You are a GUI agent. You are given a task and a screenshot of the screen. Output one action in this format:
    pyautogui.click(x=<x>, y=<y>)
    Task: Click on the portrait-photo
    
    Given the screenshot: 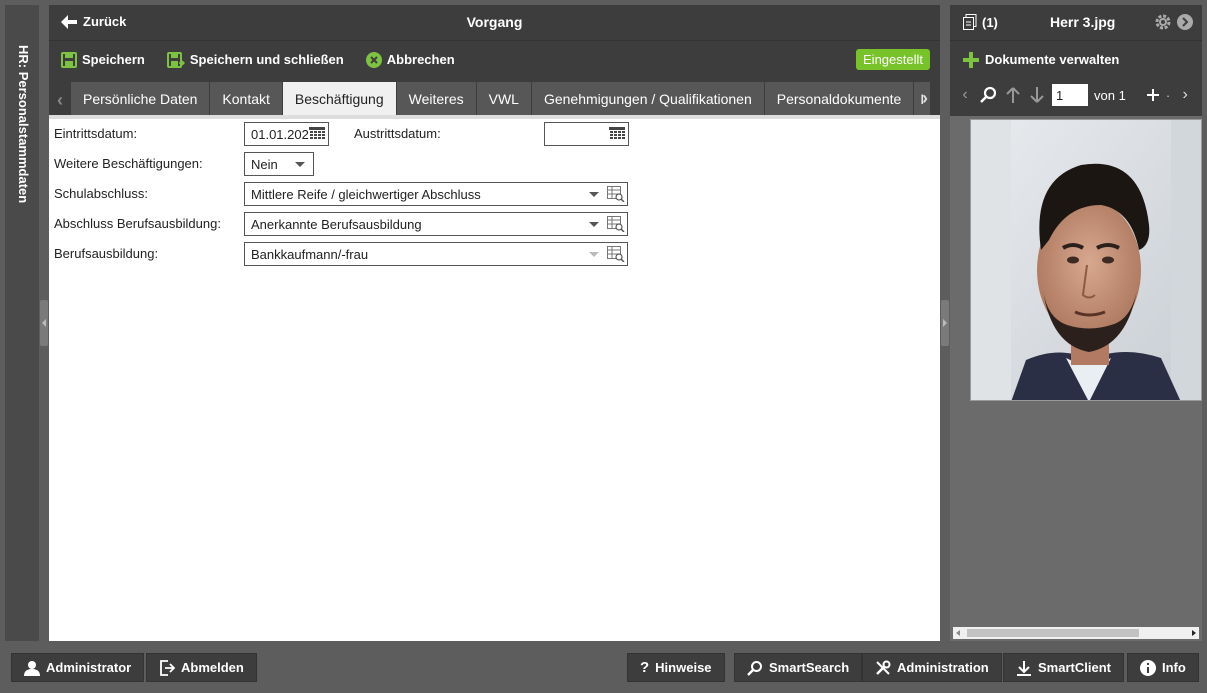 What is the action you would take?
    pyautogui.click(x=1086, y=260)
    